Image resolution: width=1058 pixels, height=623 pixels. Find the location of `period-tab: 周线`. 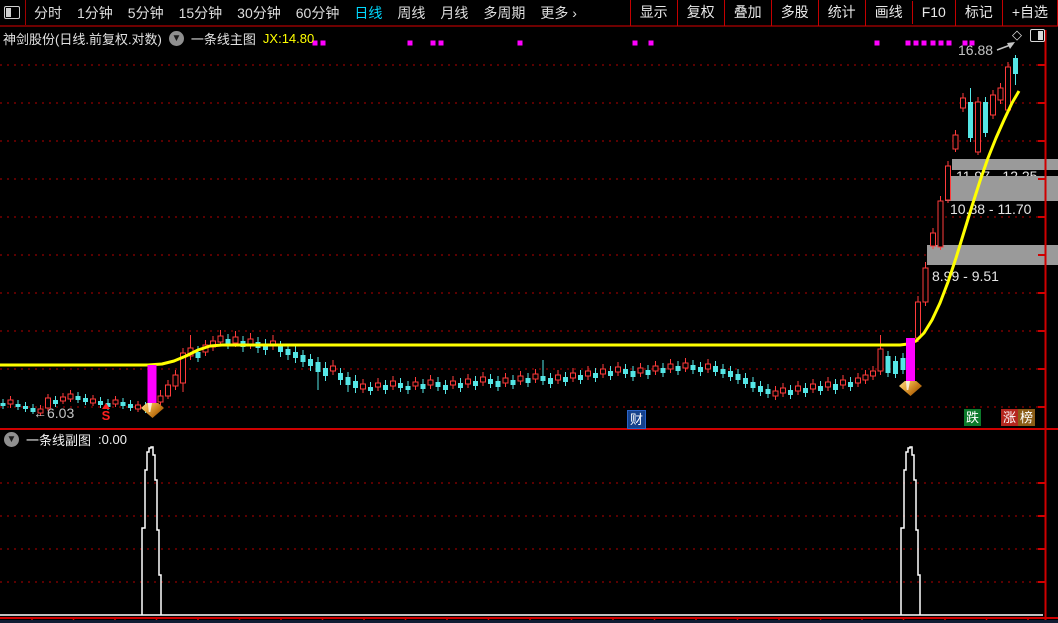

period-tab: 周线 is located at coordinates (411, 13).